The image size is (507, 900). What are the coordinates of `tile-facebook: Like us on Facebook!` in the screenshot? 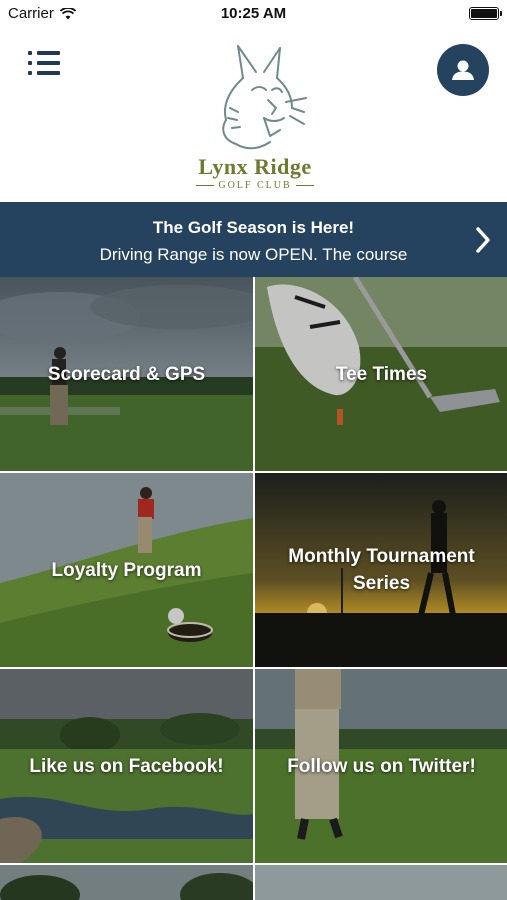 It's located at (126, 766).